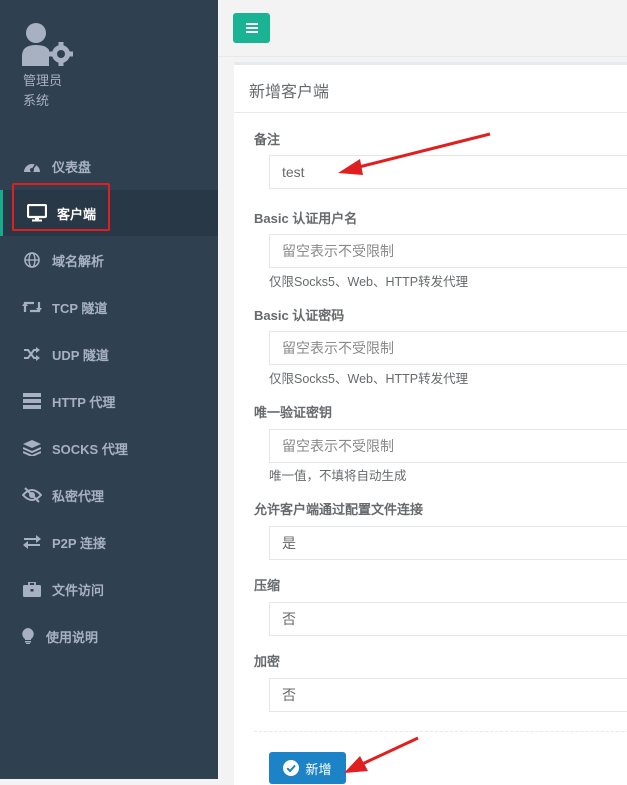  I want to click on profile: 管理员 系统, so click(102, 72).